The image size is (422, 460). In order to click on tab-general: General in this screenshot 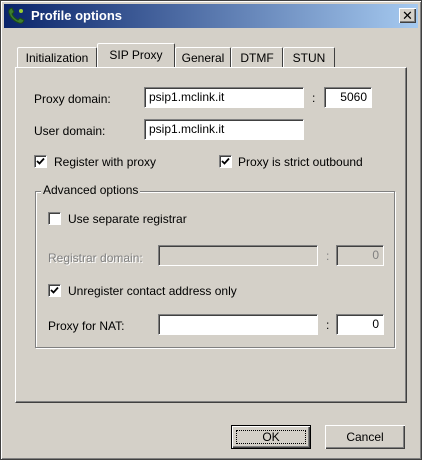, I will do `click(203, 57)`.